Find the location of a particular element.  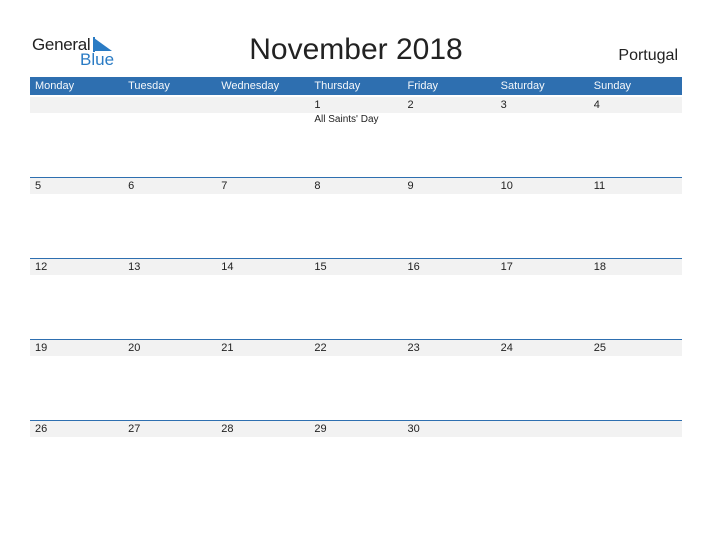

day-number: 12 is located at coordinates (41, 267).